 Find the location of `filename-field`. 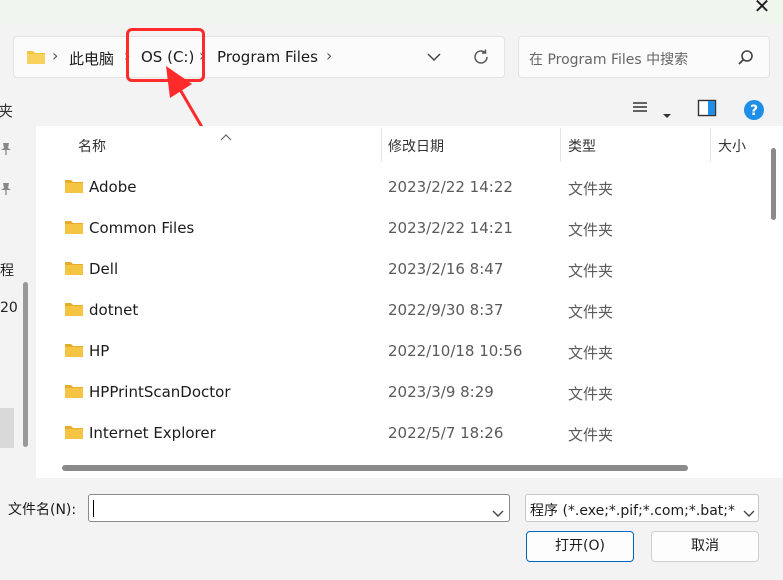

filename-field is located at coordinates (299, 508).